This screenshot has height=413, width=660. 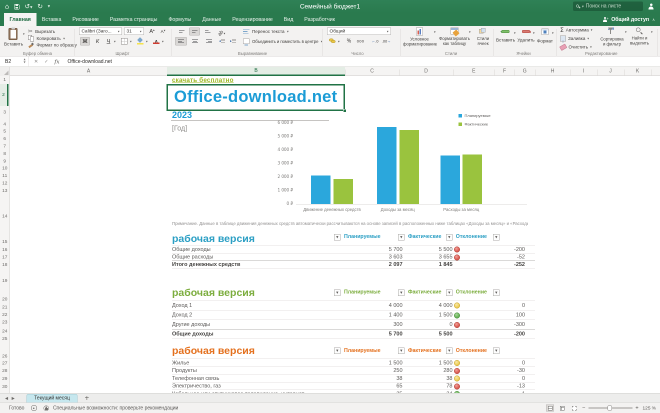 What do you see at coordinates (133, 19) in the screenshot?
I see `ribbon-tab-разметка-страницы: Разметка страницы` at bounding box center [133, 19].